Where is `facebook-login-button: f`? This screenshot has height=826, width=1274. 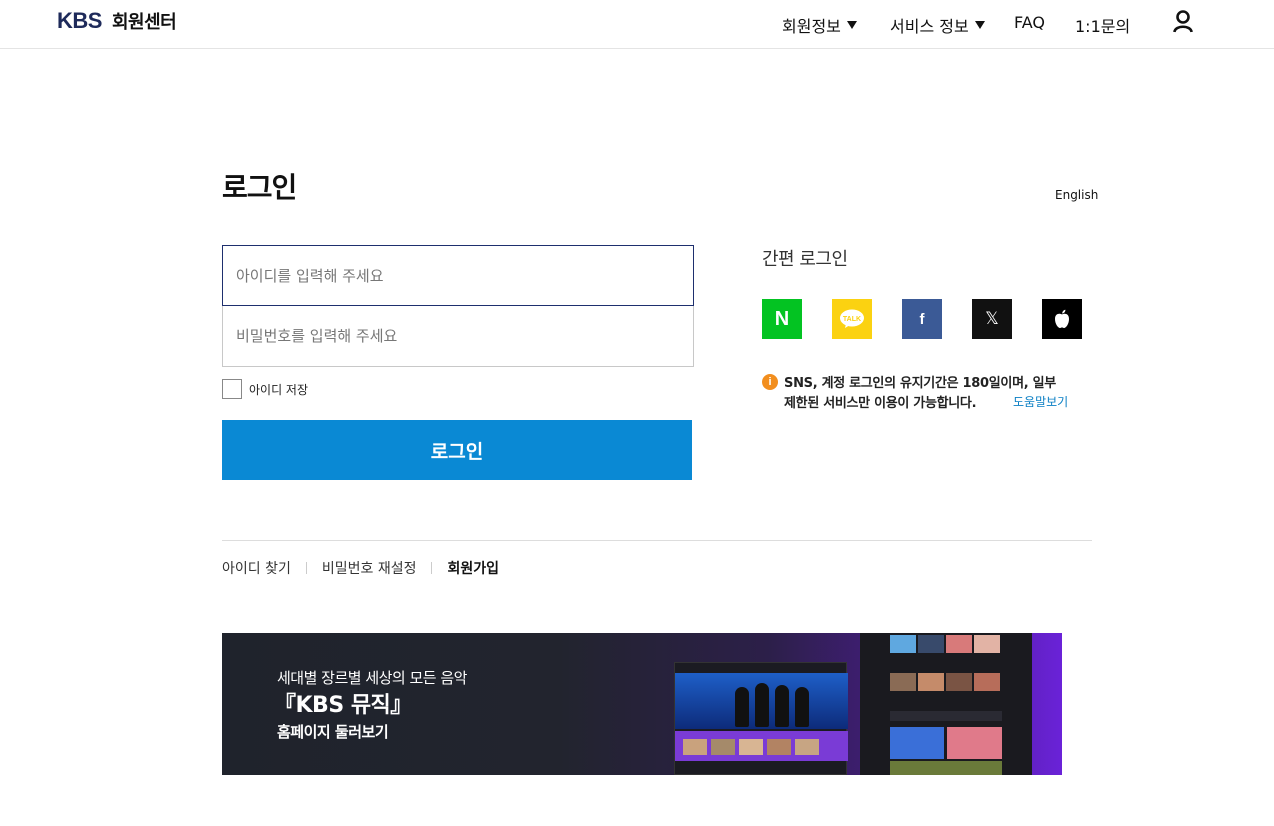 facebook-login-button: f is located at coordinates (922, 319).